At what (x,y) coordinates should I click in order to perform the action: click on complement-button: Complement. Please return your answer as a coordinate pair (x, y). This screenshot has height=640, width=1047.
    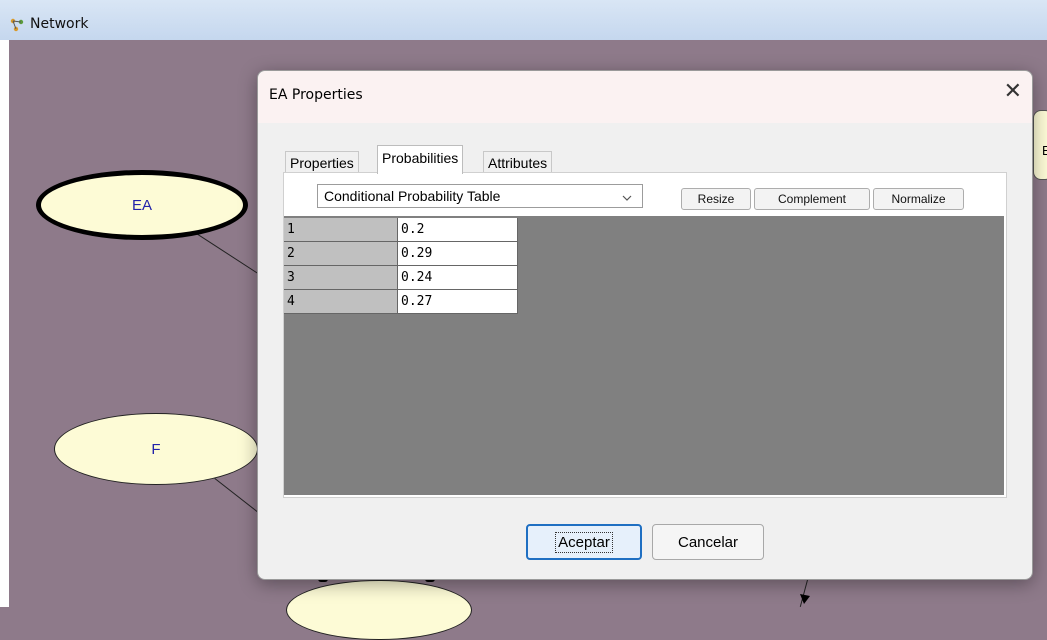
    Looking at the image, I should click on (812, 199).